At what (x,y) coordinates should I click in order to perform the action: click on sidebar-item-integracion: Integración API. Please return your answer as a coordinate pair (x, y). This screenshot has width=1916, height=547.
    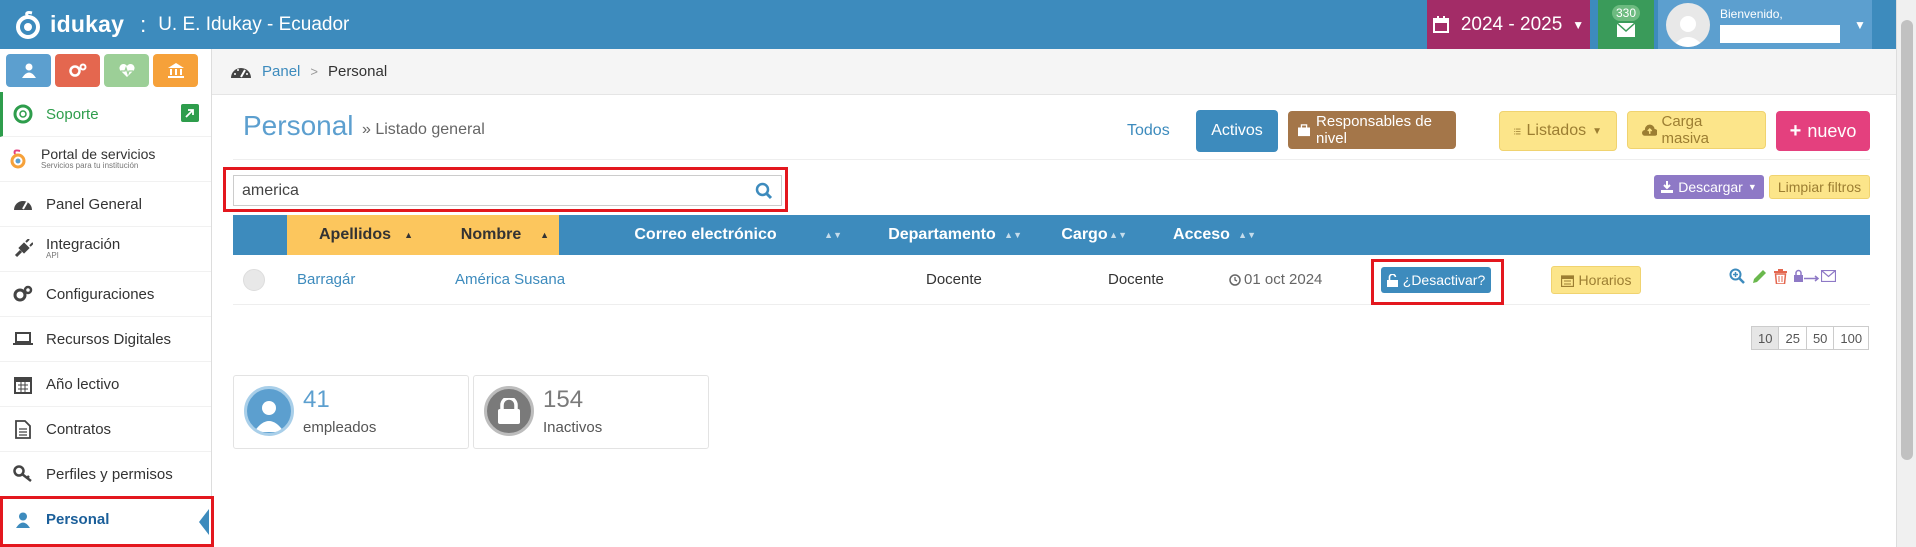
    Looking at the image, I should click on (105, 249).